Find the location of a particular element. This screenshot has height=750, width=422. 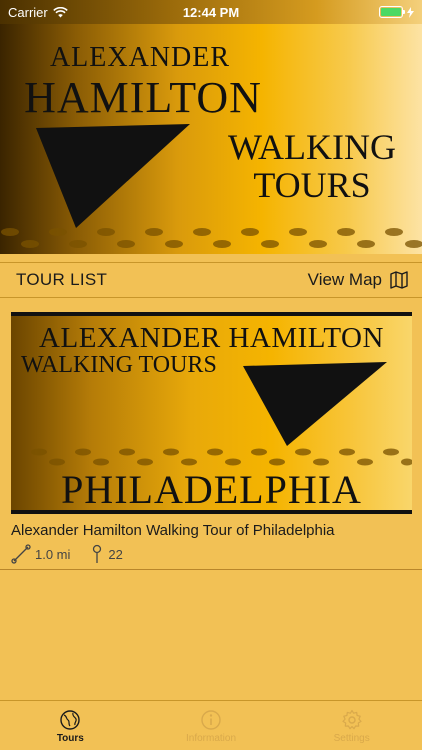

tab-settings-label: Settings is located at coordinates (351, 738).